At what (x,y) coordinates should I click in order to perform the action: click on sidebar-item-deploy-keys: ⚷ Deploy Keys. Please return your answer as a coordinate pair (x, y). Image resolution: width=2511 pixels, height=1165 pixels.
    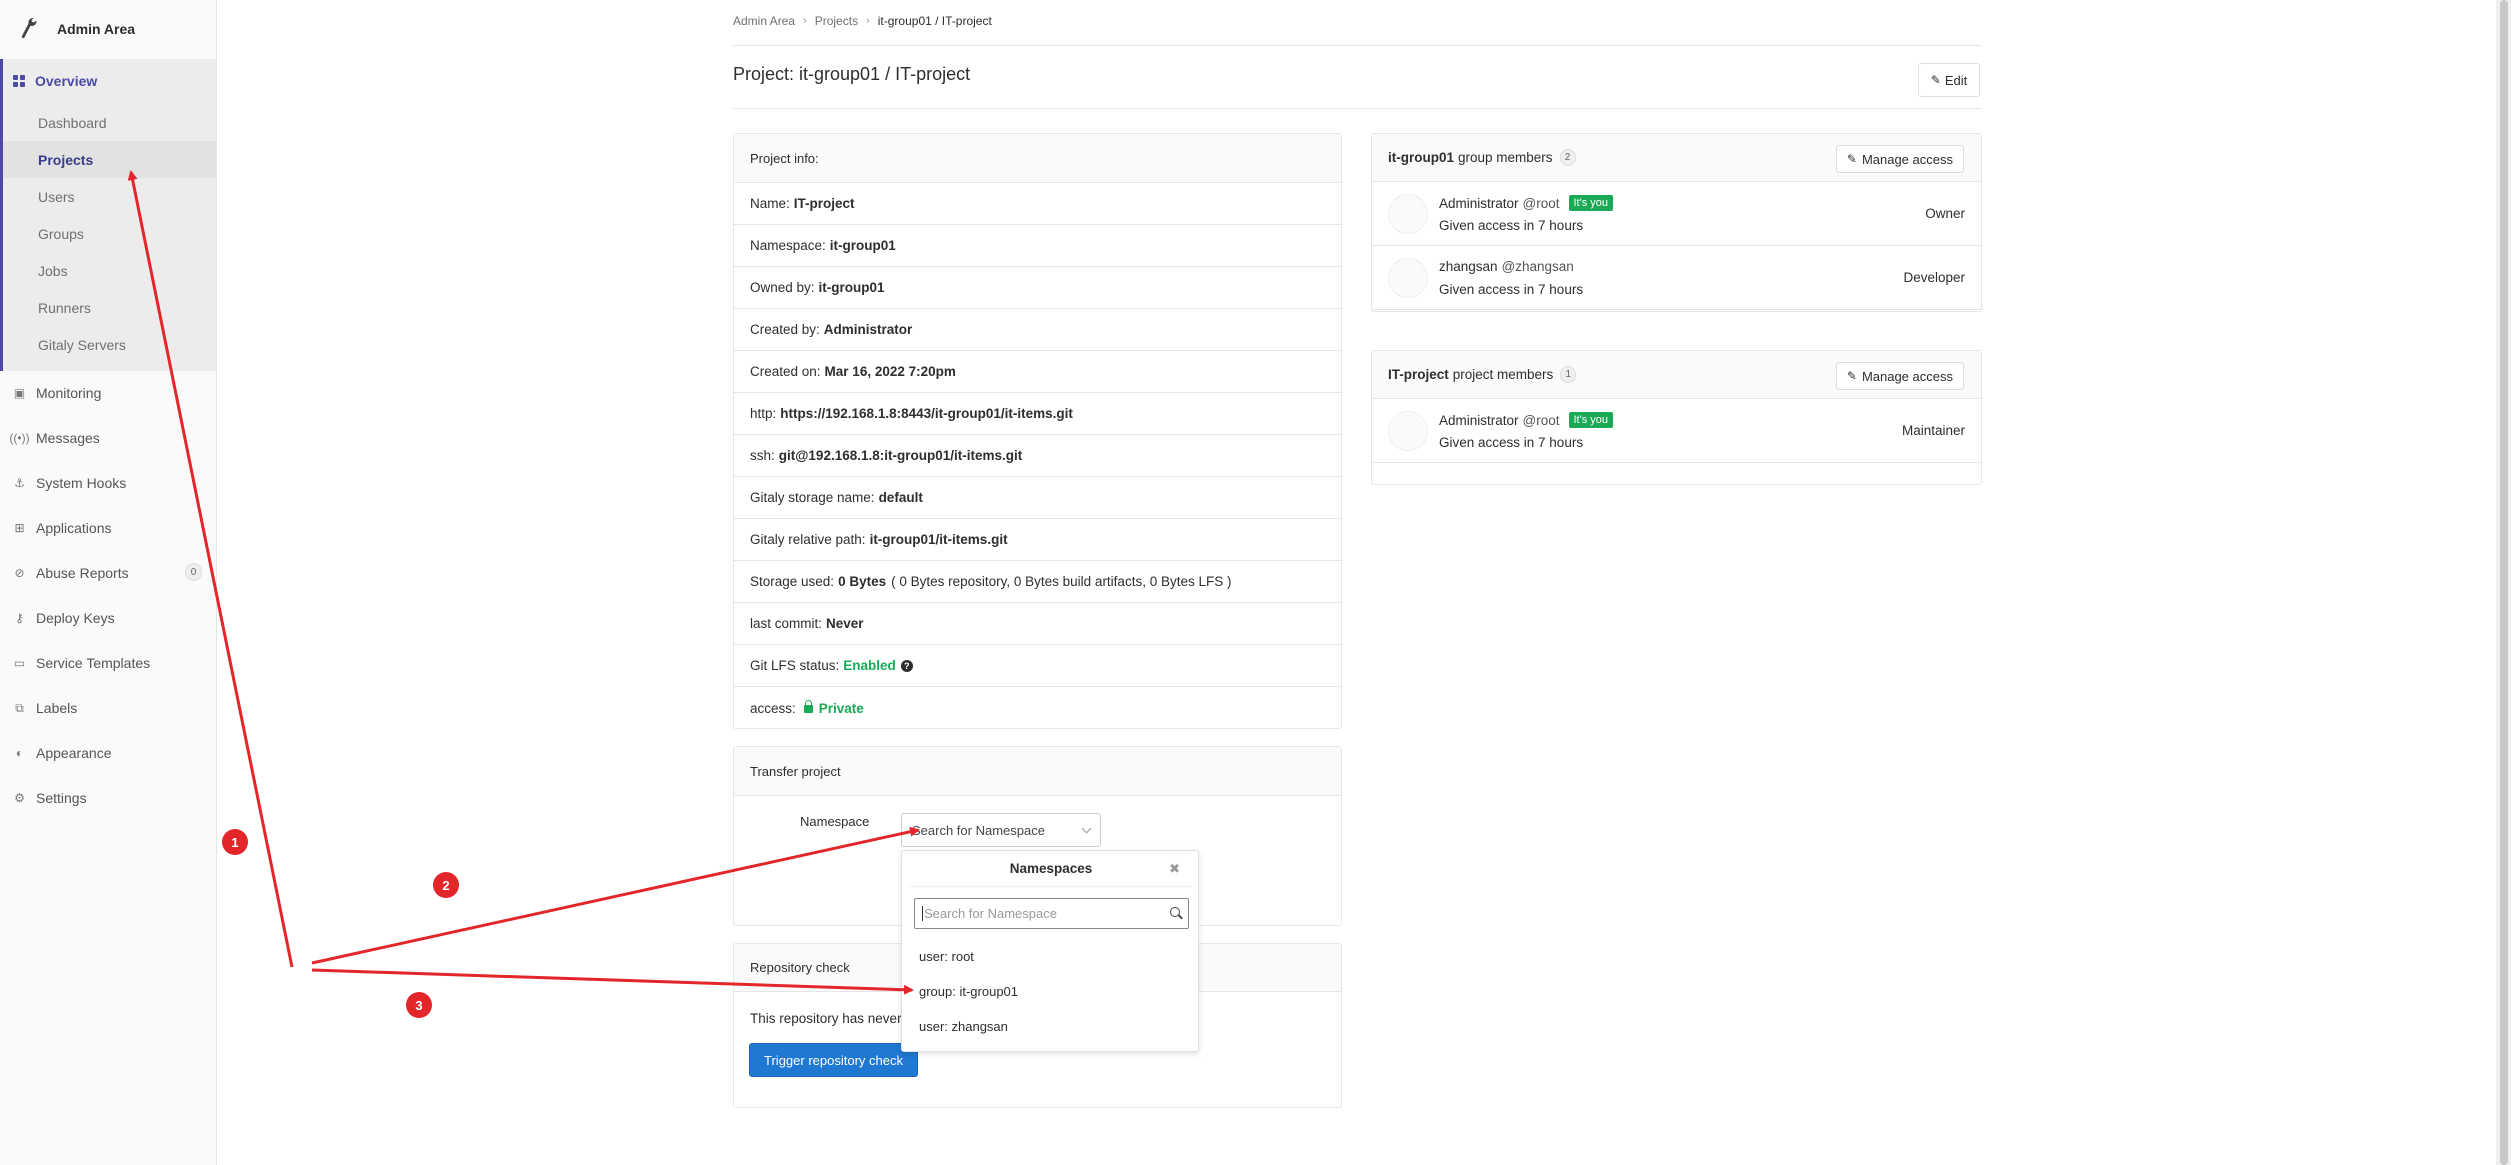
    Looking at the image, I should click on (64, 618).